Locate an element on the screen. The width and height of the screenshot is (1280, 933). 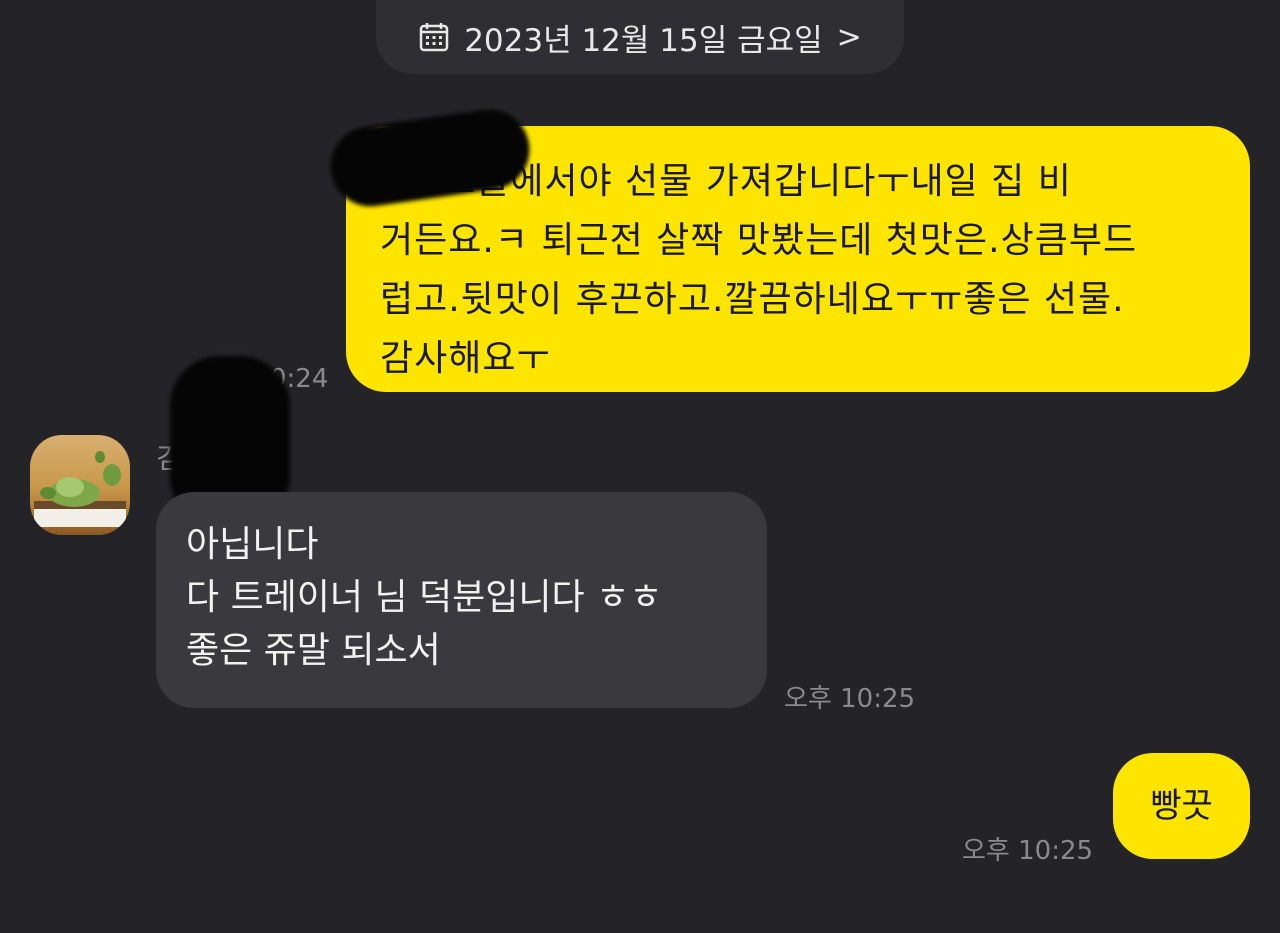
incoming-message-bubble: 아닙니다 다 트레이너 님 덕분입니다 ㅎㅎ 좋은 쥬말 되소서 is located at coordinates (461, 600).